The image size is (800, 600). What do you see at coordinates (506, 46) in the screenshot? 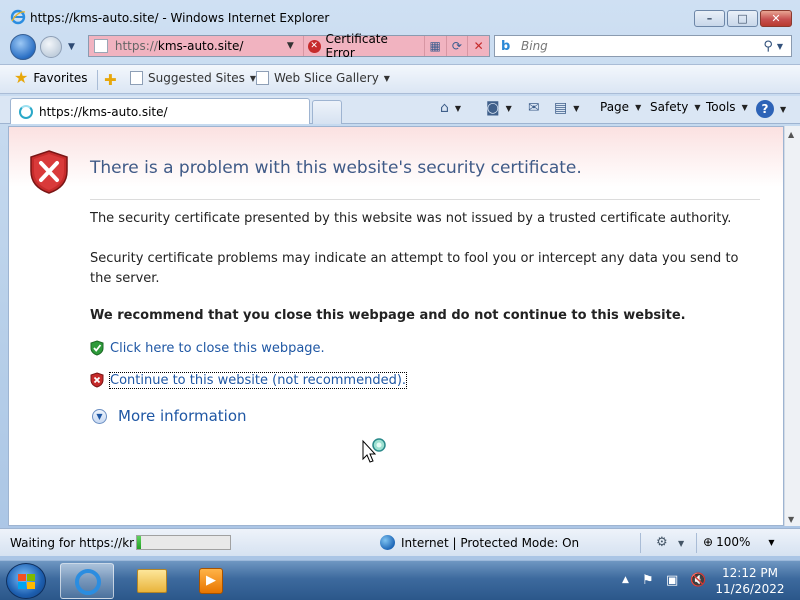
I see `bing-logo-icon: b` at bounding box center [506, 46].